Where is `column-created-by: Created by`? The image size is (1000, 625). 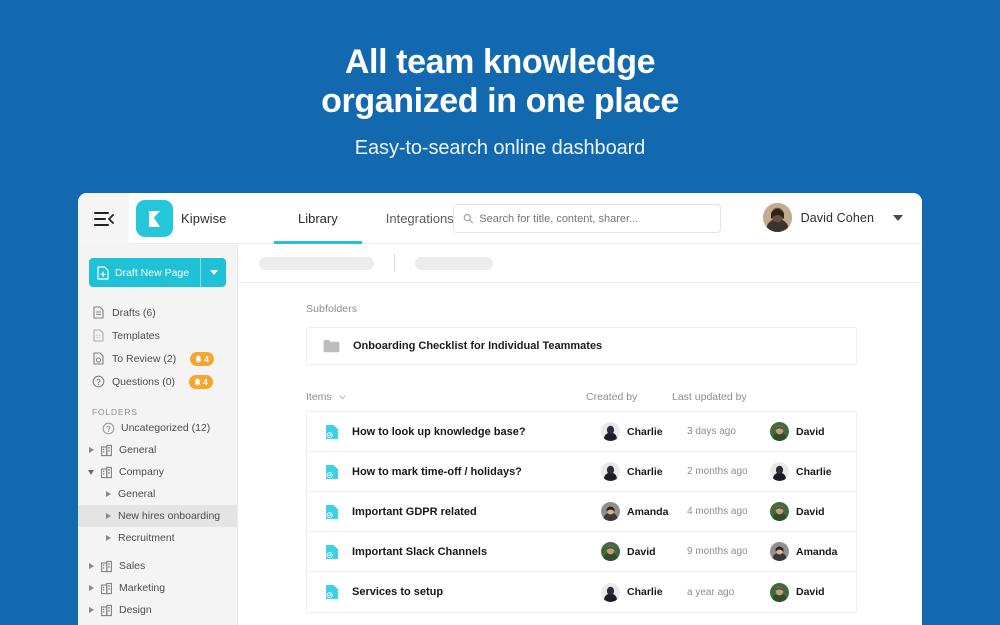
column-created-by: Created by is located at coordinates (612, 397).